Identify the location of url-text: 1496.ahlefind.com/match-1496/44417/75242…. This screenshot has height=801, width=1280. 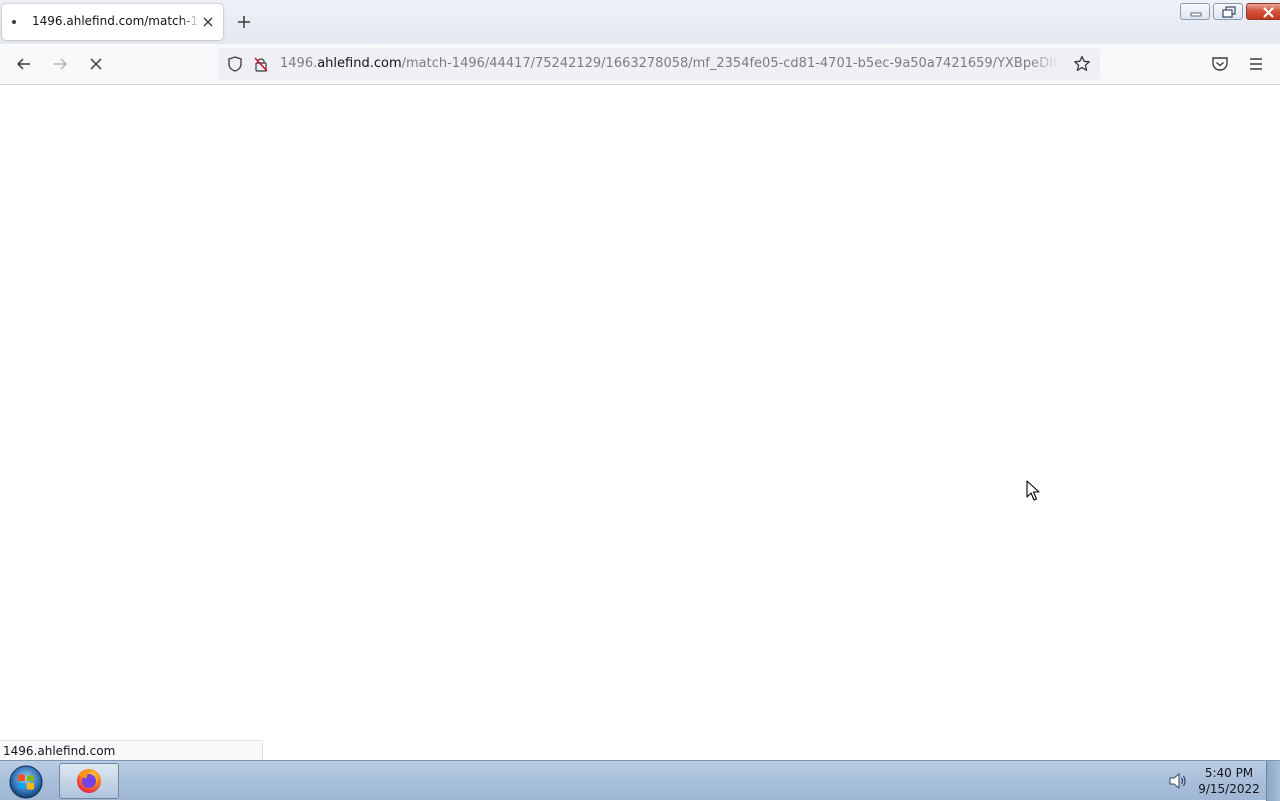
(670, 65).